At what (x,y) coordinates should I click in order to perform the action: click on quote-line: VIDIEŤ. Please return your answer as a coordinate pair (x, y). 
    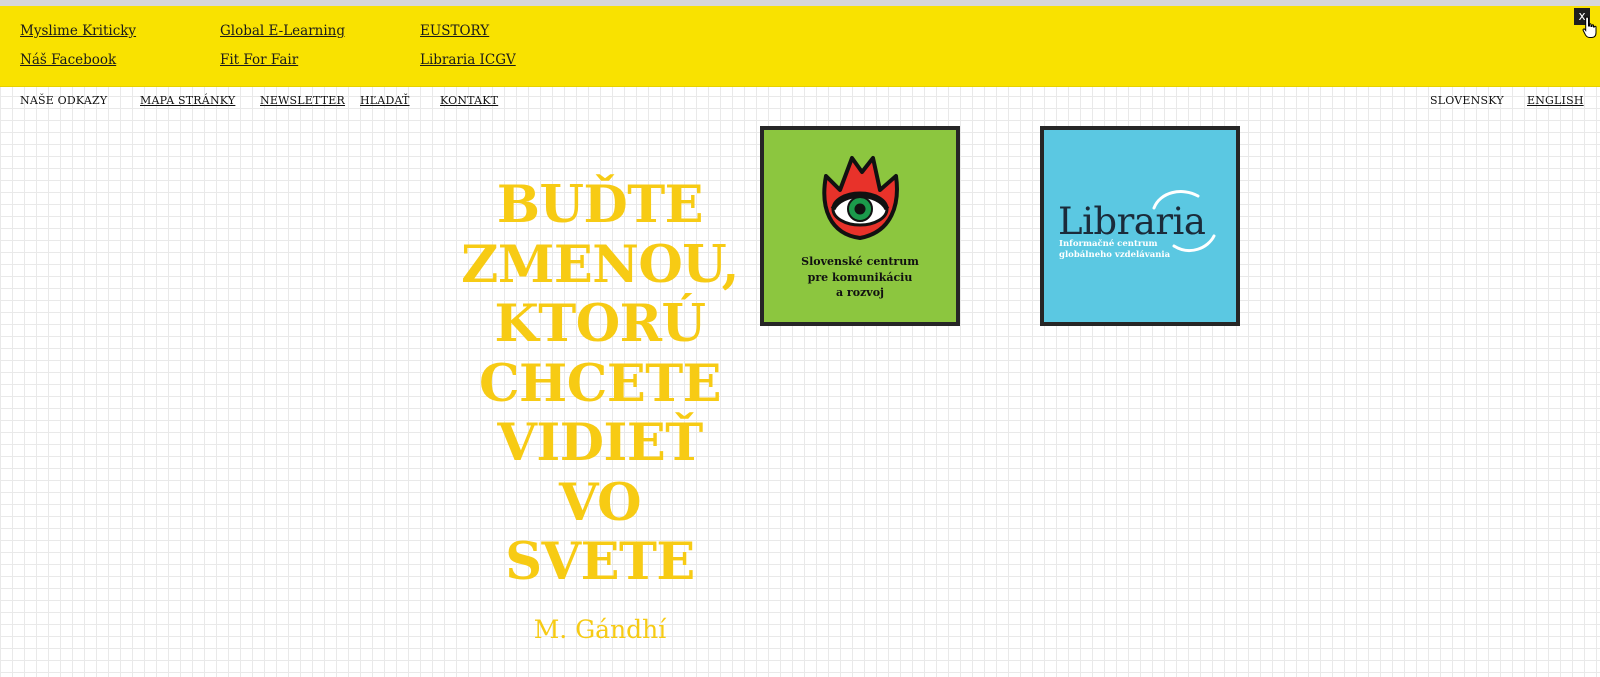
    Looking at the image, I should click on (600, 443).